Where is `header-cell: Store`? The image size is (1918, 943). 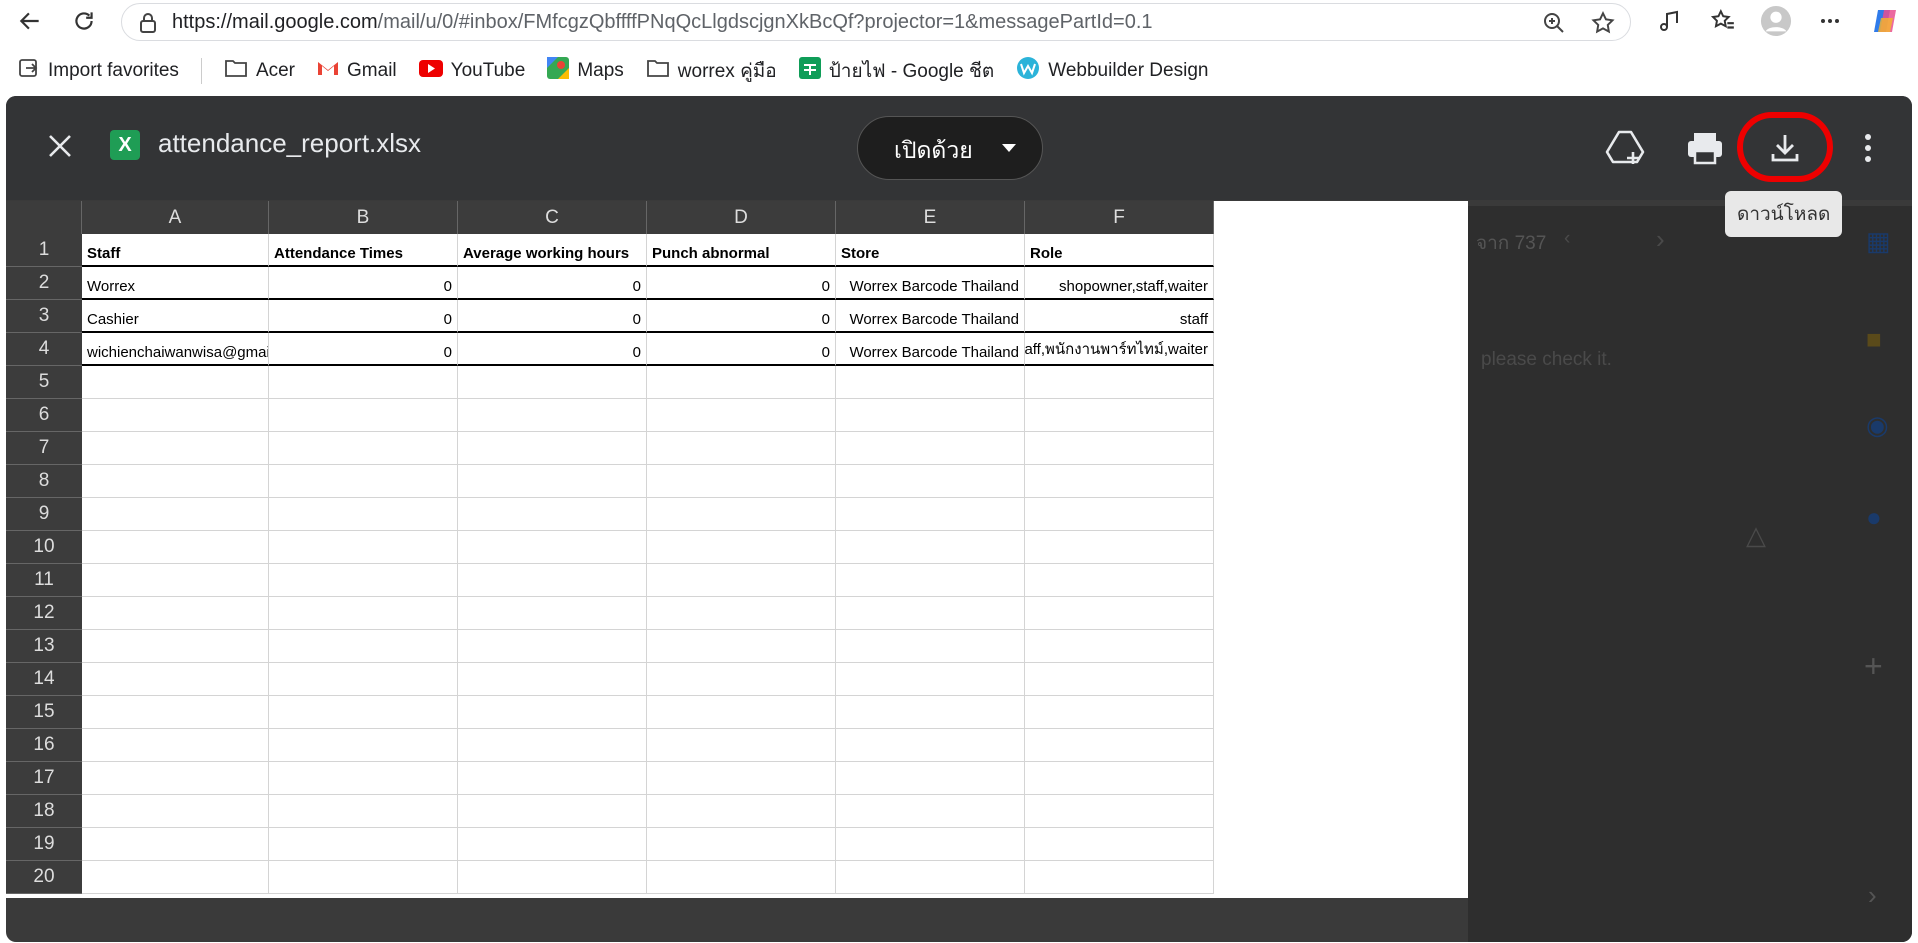
header-cell: Store is located at coordinates (930, 250).